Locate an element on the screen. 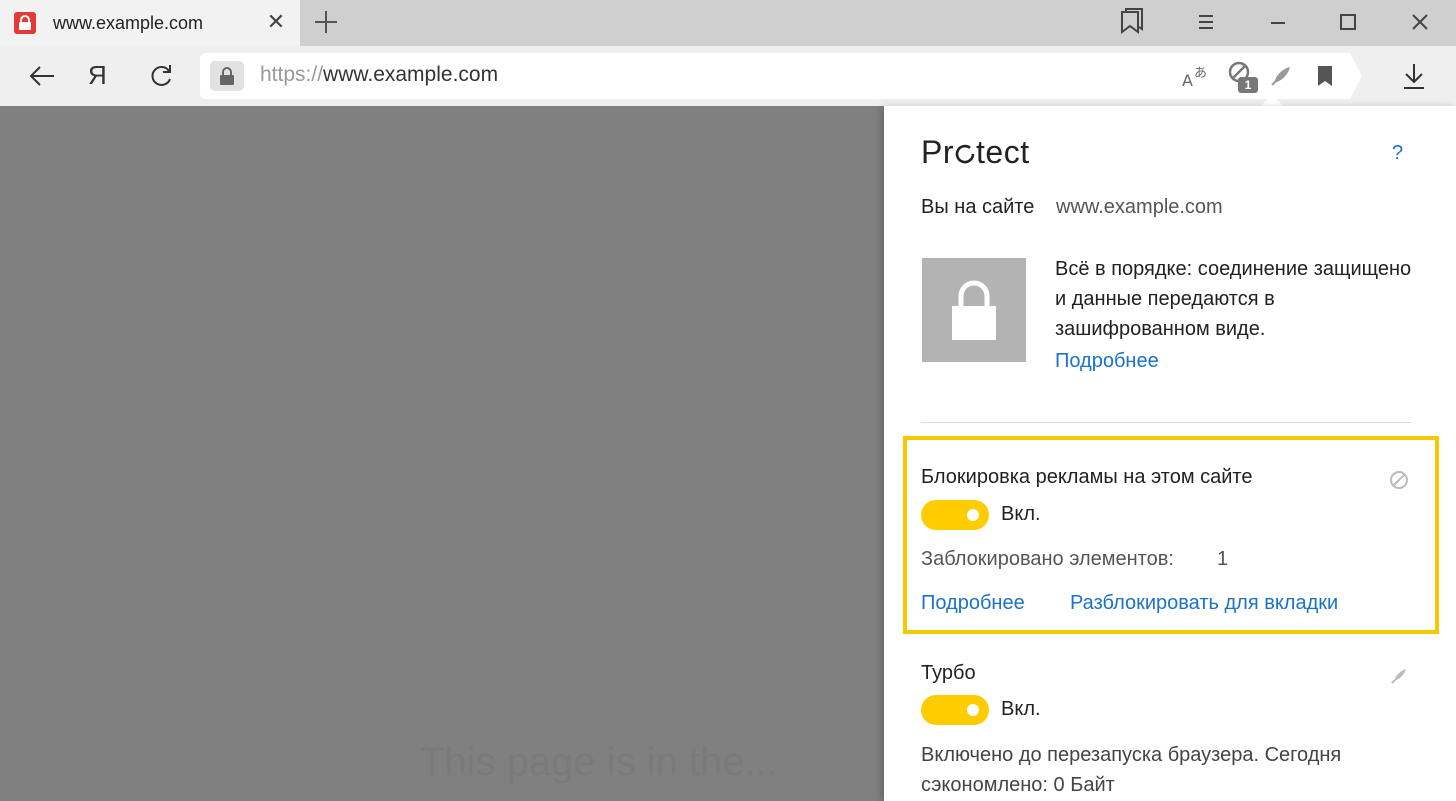 The image size is (1456, 801). svg-text: A is located at coordinates (1187, 80).